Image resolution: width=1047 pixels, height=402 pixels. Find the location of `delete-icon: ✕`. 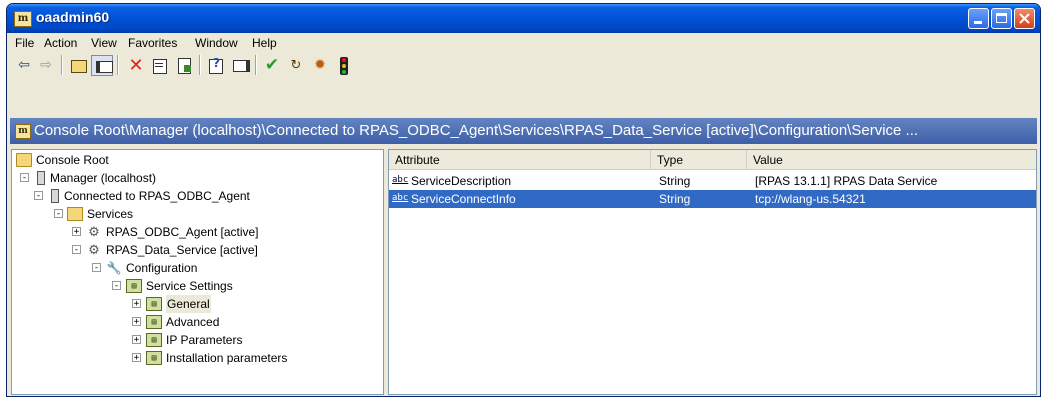

delete-icon: ✕ is located at coordinates (136, 65).